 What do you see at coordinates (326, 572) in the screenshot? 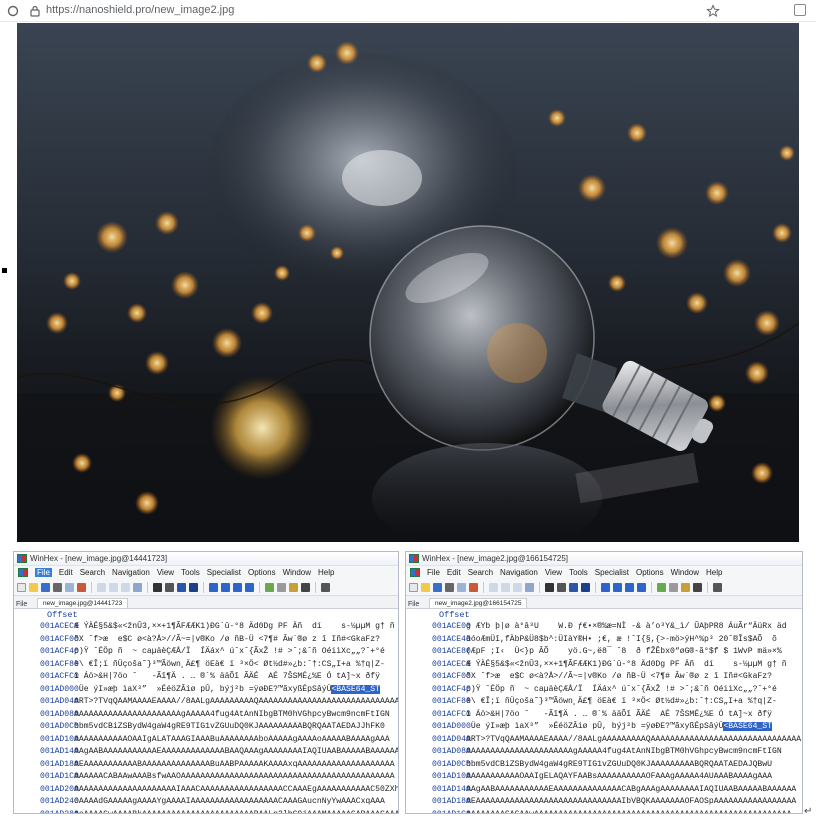
I see `menu-help: Help` at bounding box center [326, 572].